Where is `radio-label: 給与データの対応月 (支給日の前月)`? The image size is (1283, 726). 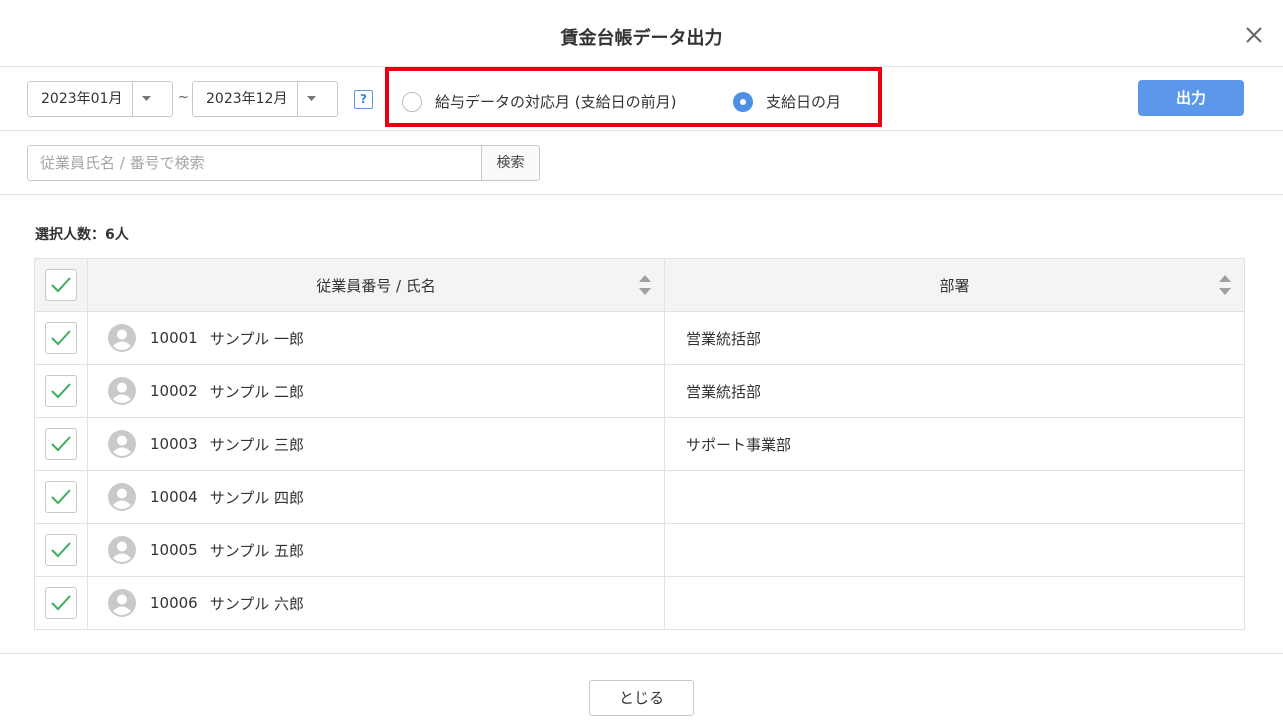 radio-label: 給与データの対応月 (支給日の前月) is located at coordinates (556, 102).